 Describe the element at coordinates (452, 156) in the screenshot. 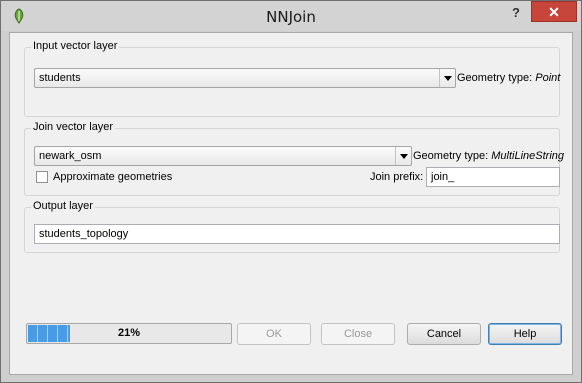

I see `join-geometry-label: Geometry type:` at that location.